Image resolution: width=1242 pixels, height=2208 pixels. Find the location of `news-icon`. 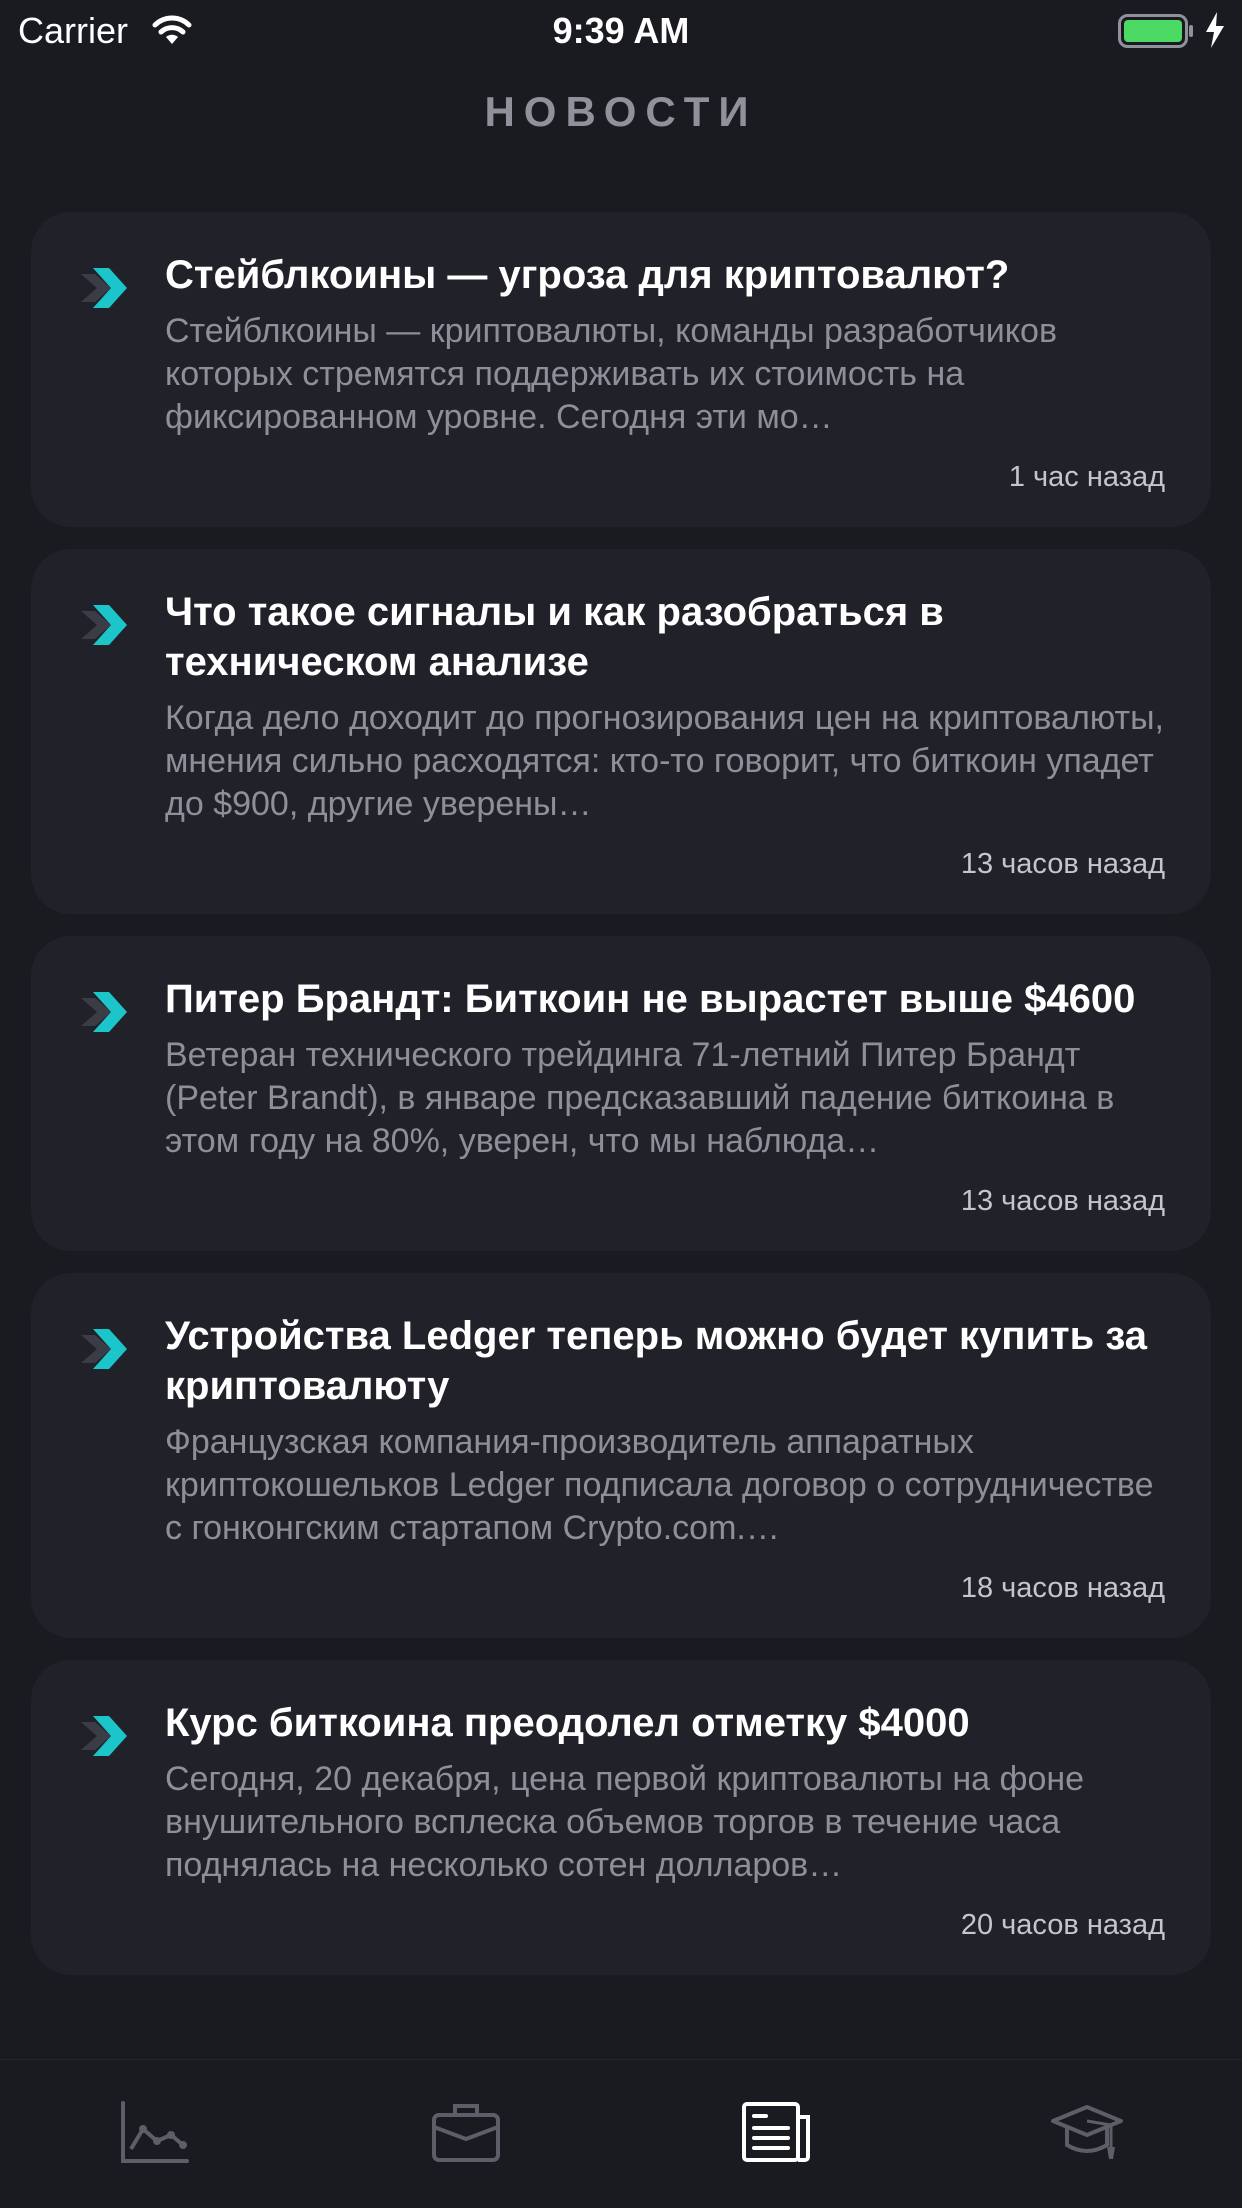

news-icon is located at coordinates (776, 2134).